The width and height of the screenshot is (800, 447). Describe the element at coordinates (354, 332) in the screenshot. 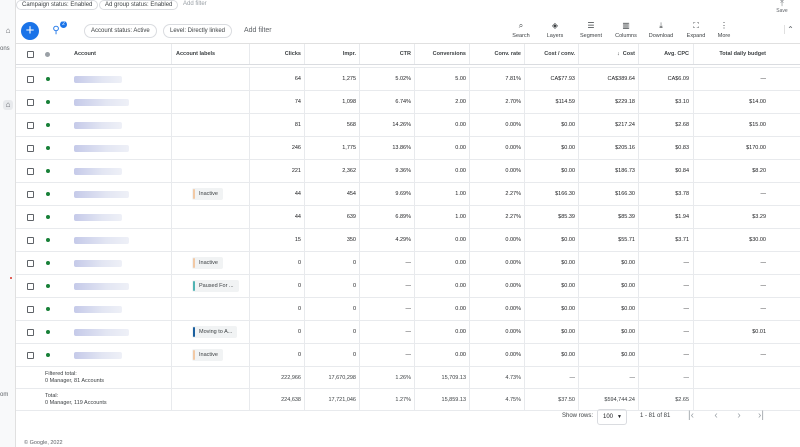

I see `cell-impr: 0` at that location.